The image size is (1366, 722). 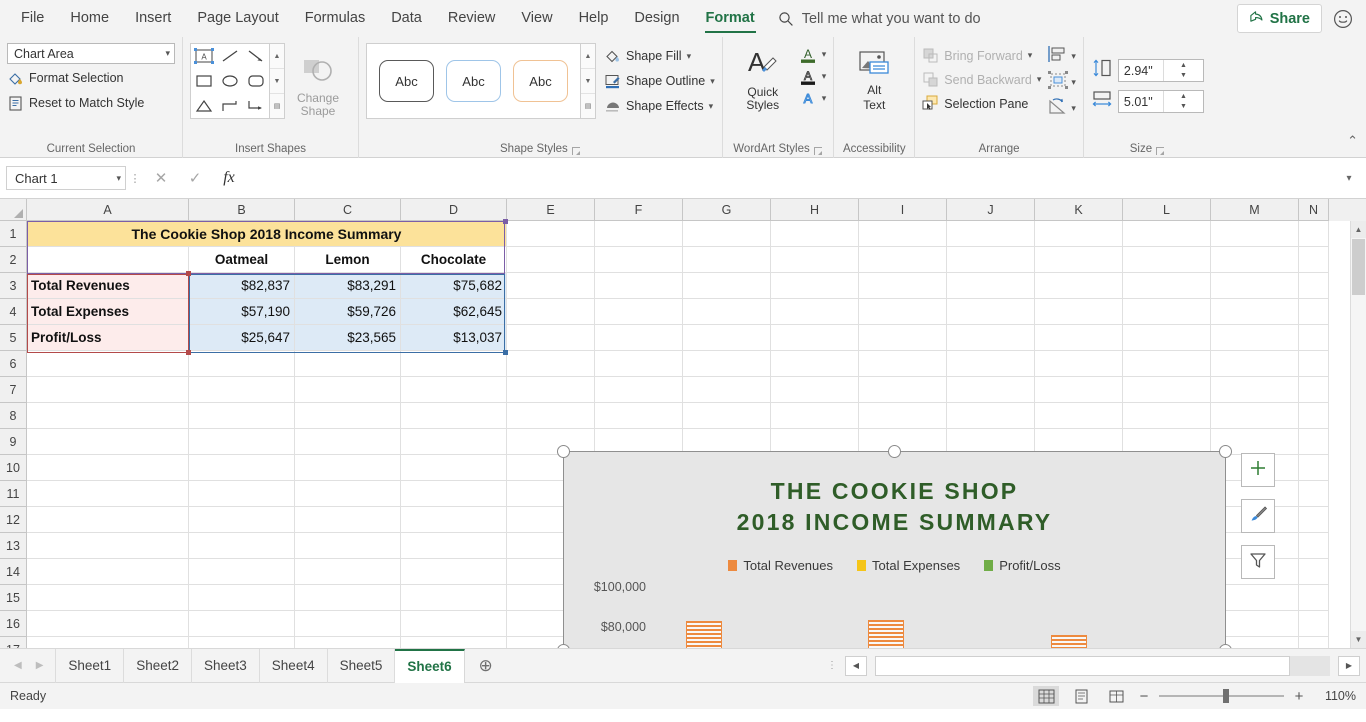 What do you see at coordinates (1079, 234) in the screenshot?
I see `cell-K1` at bounding box center [1079, 234].